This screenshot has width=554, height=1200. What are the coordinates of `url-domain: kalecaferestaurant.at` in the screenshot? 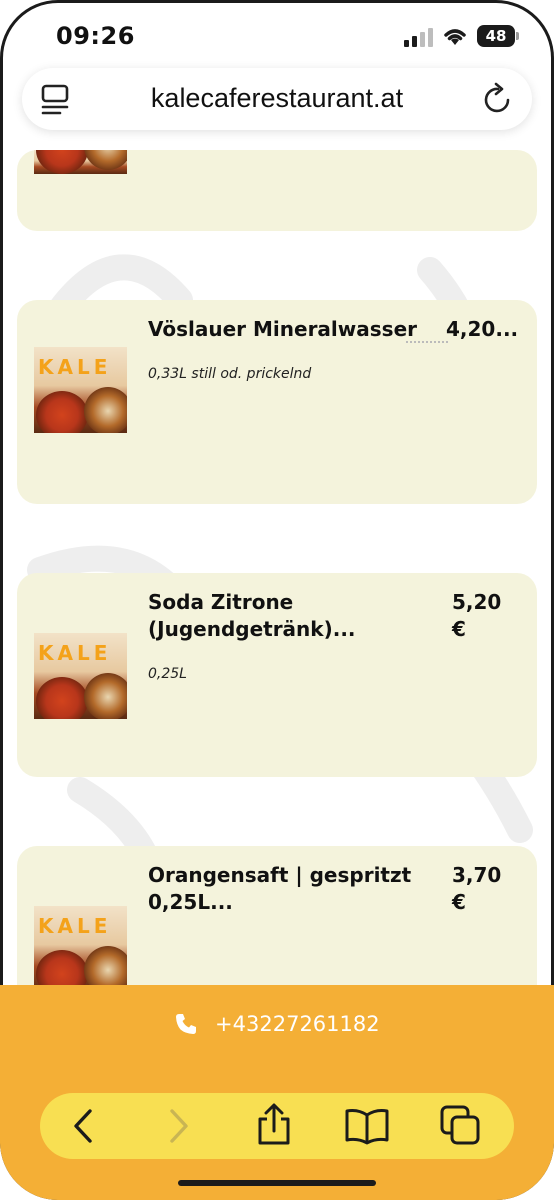 It's located at (277, 98).